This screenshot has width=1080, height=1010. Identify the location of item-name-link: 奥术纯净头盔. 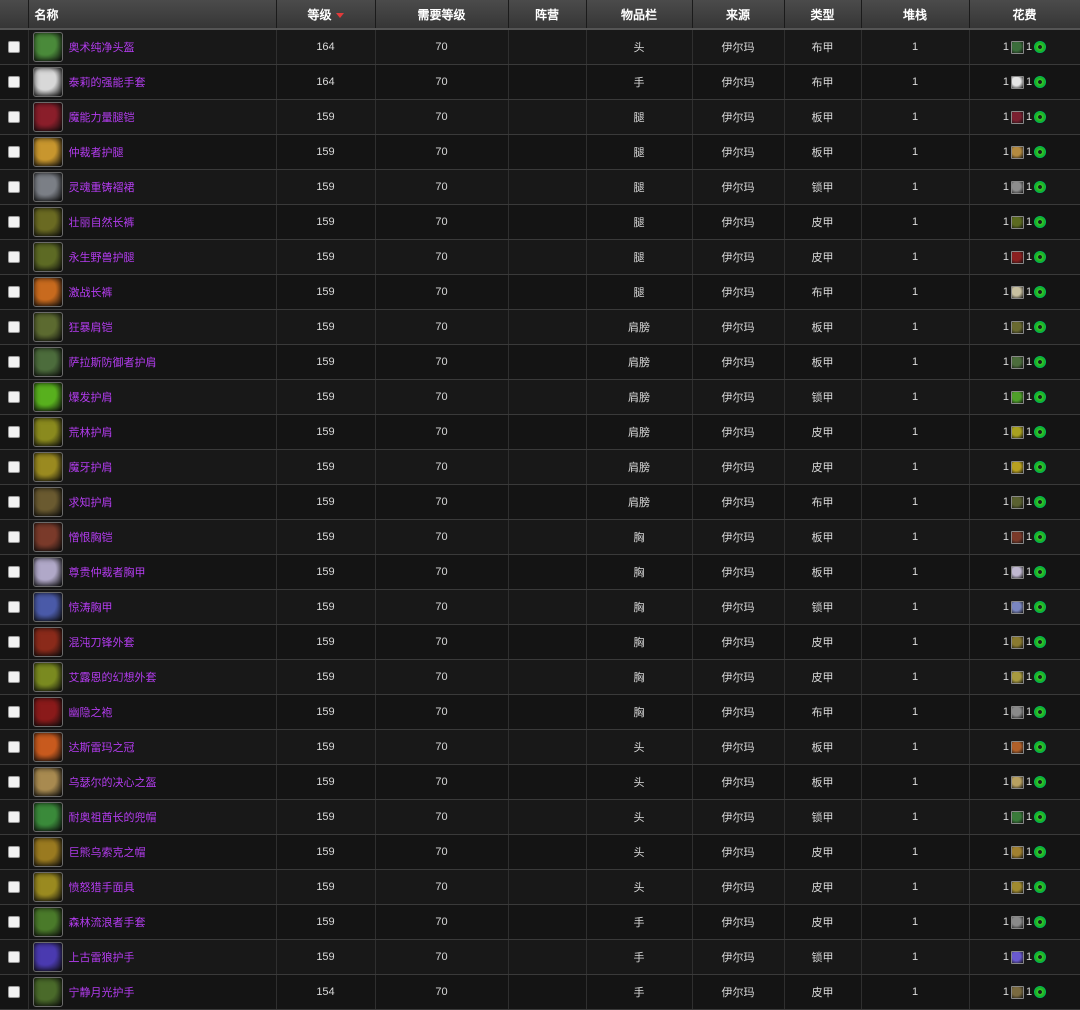
(102, 47).